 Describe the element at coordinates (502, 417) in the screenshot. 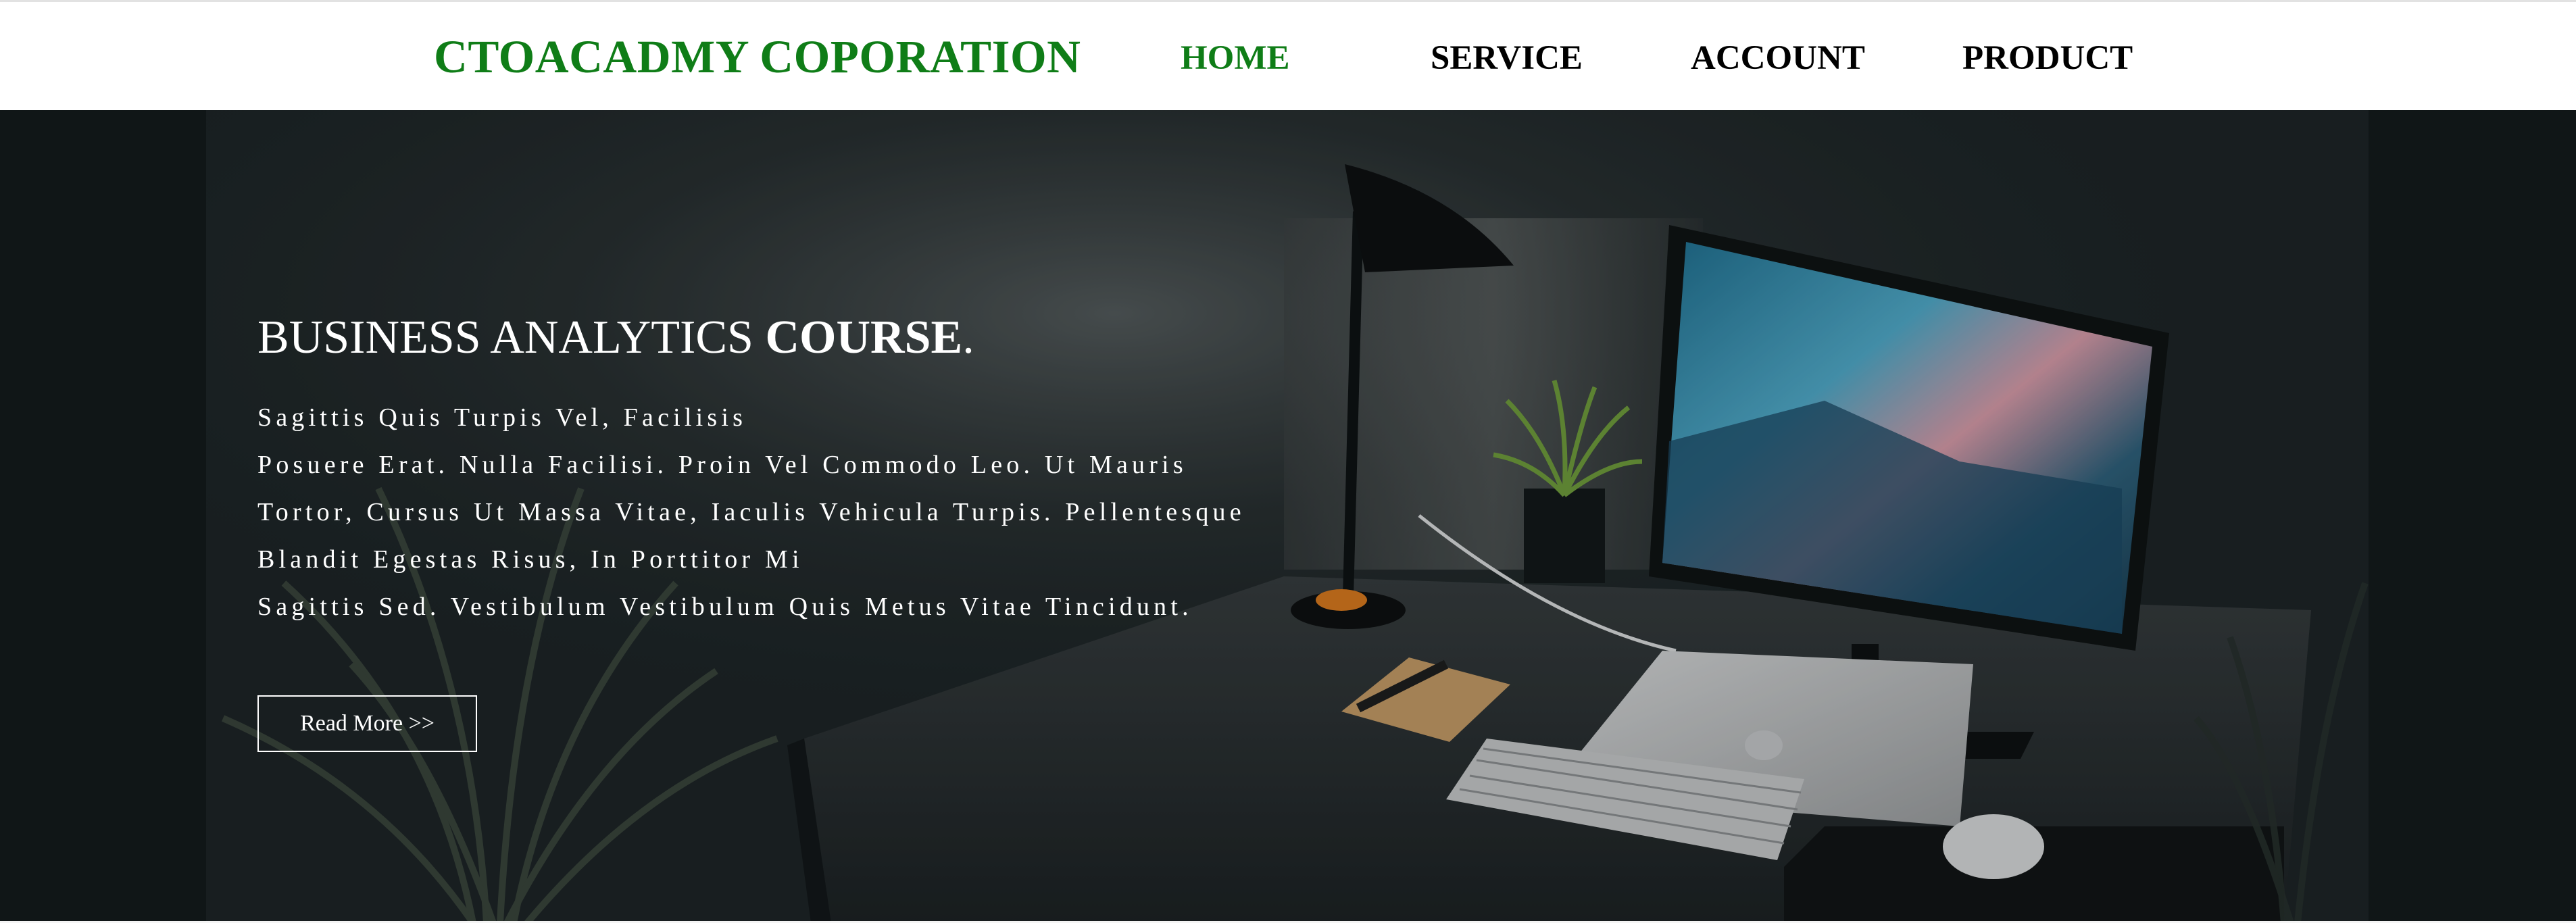

I see `hero-description-line: Sagittis Quis Turpis Vel, Facilisis` at that location.